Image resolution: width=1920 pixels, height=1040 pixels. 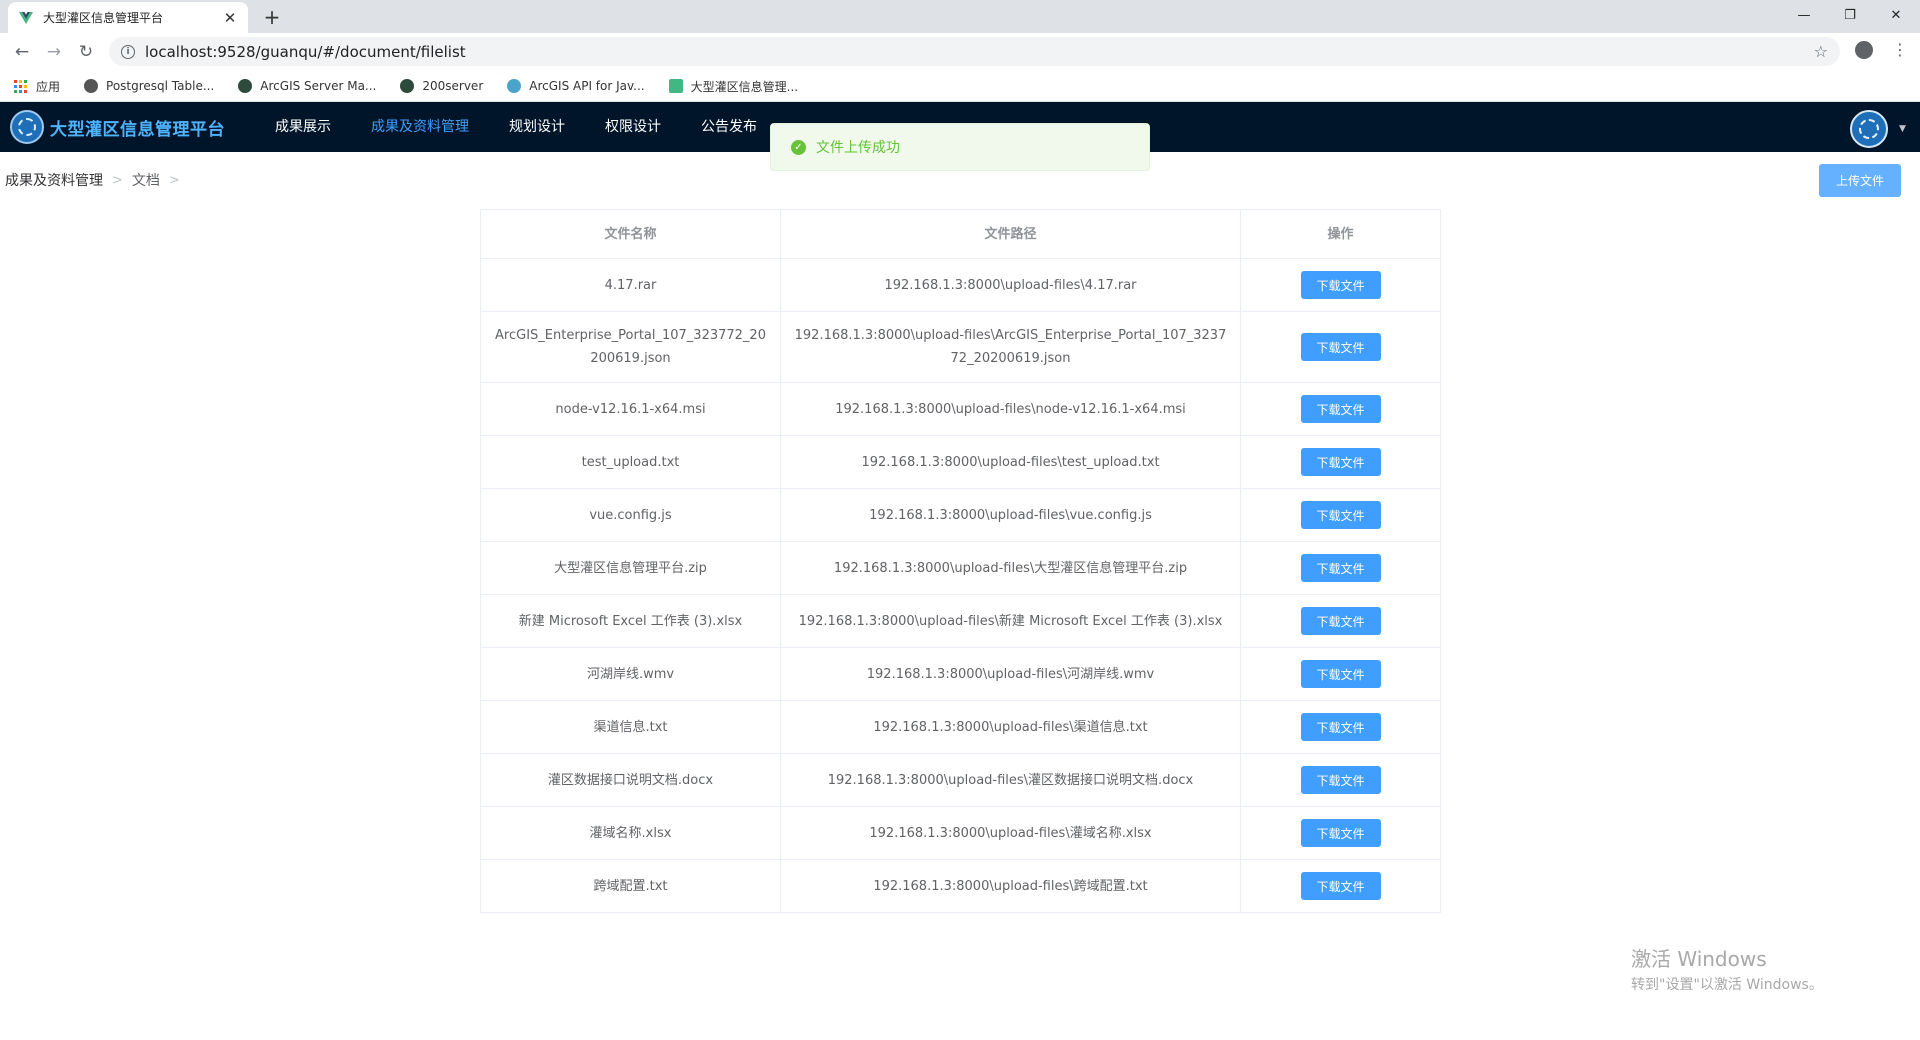 What do you see at coordinates (1340, 234) in the screenshot?
I see `column-header-action: 操作` at bounding box center [1340, 234].